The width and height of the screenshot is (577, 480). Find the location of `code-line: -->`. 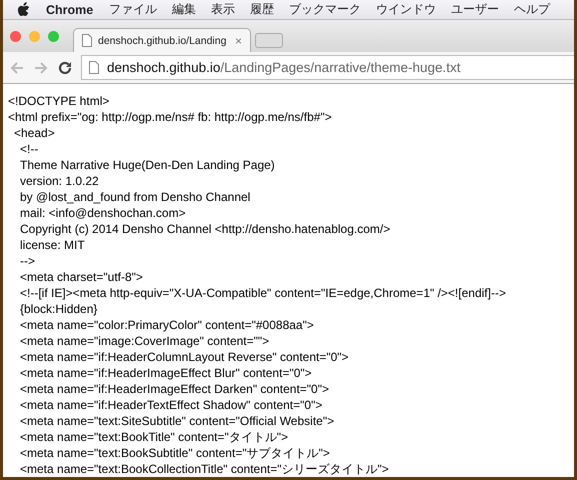

code-line: --> is located at coordinates (28, 261).